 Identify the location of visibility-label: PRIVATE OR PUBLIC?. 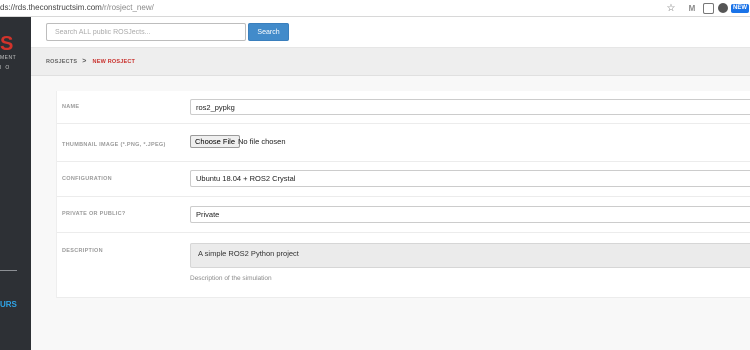
(94, 214).